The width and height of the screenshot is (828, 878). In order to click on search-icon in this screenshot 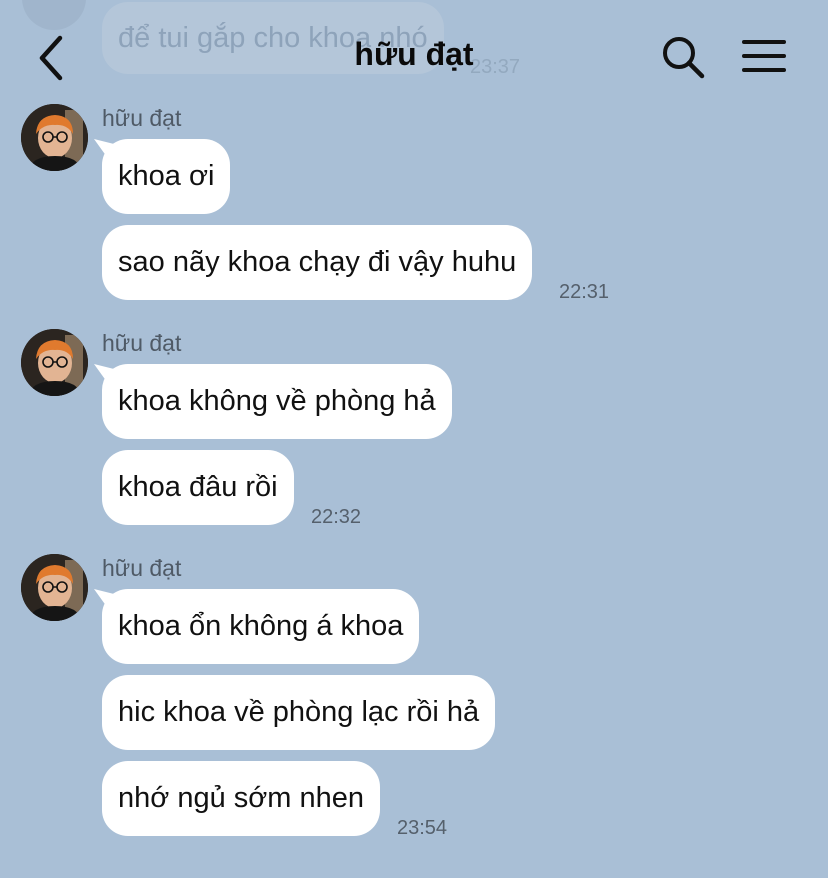, I will do `click(684, 58)`.